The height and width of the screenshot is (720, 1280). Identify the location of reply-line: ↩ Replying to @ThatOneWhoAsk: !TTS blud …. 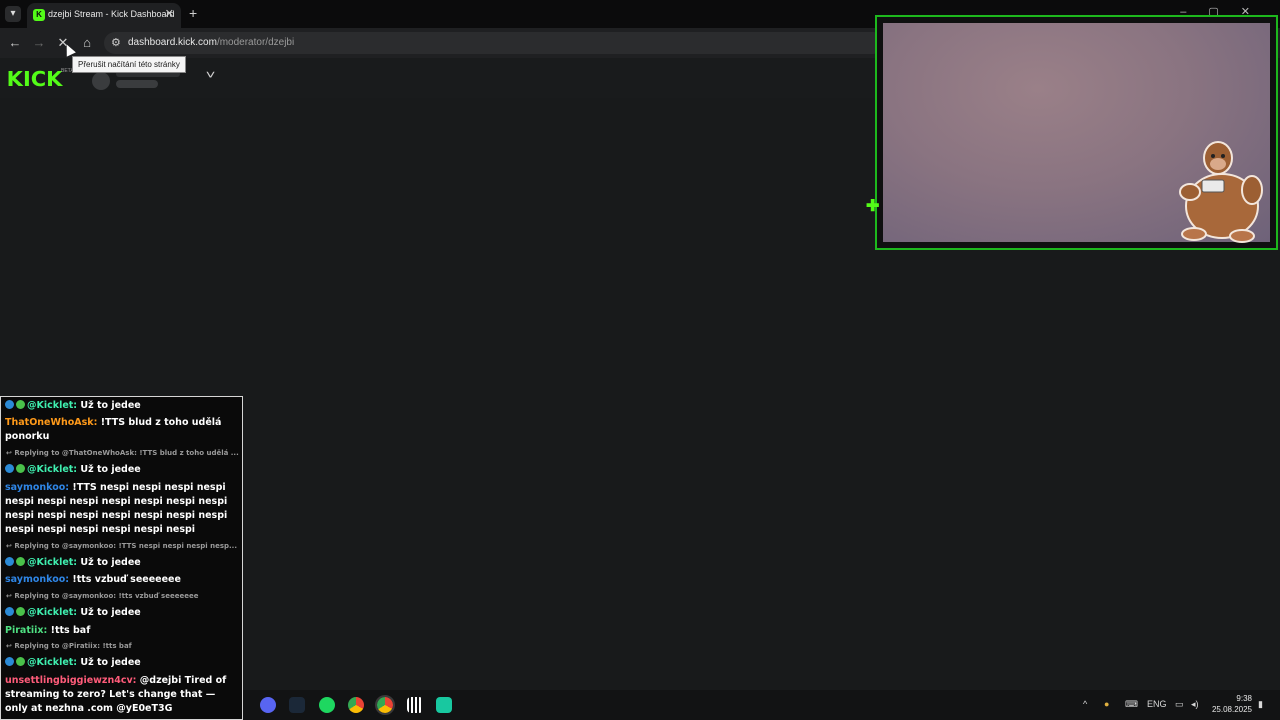
(122, 453).